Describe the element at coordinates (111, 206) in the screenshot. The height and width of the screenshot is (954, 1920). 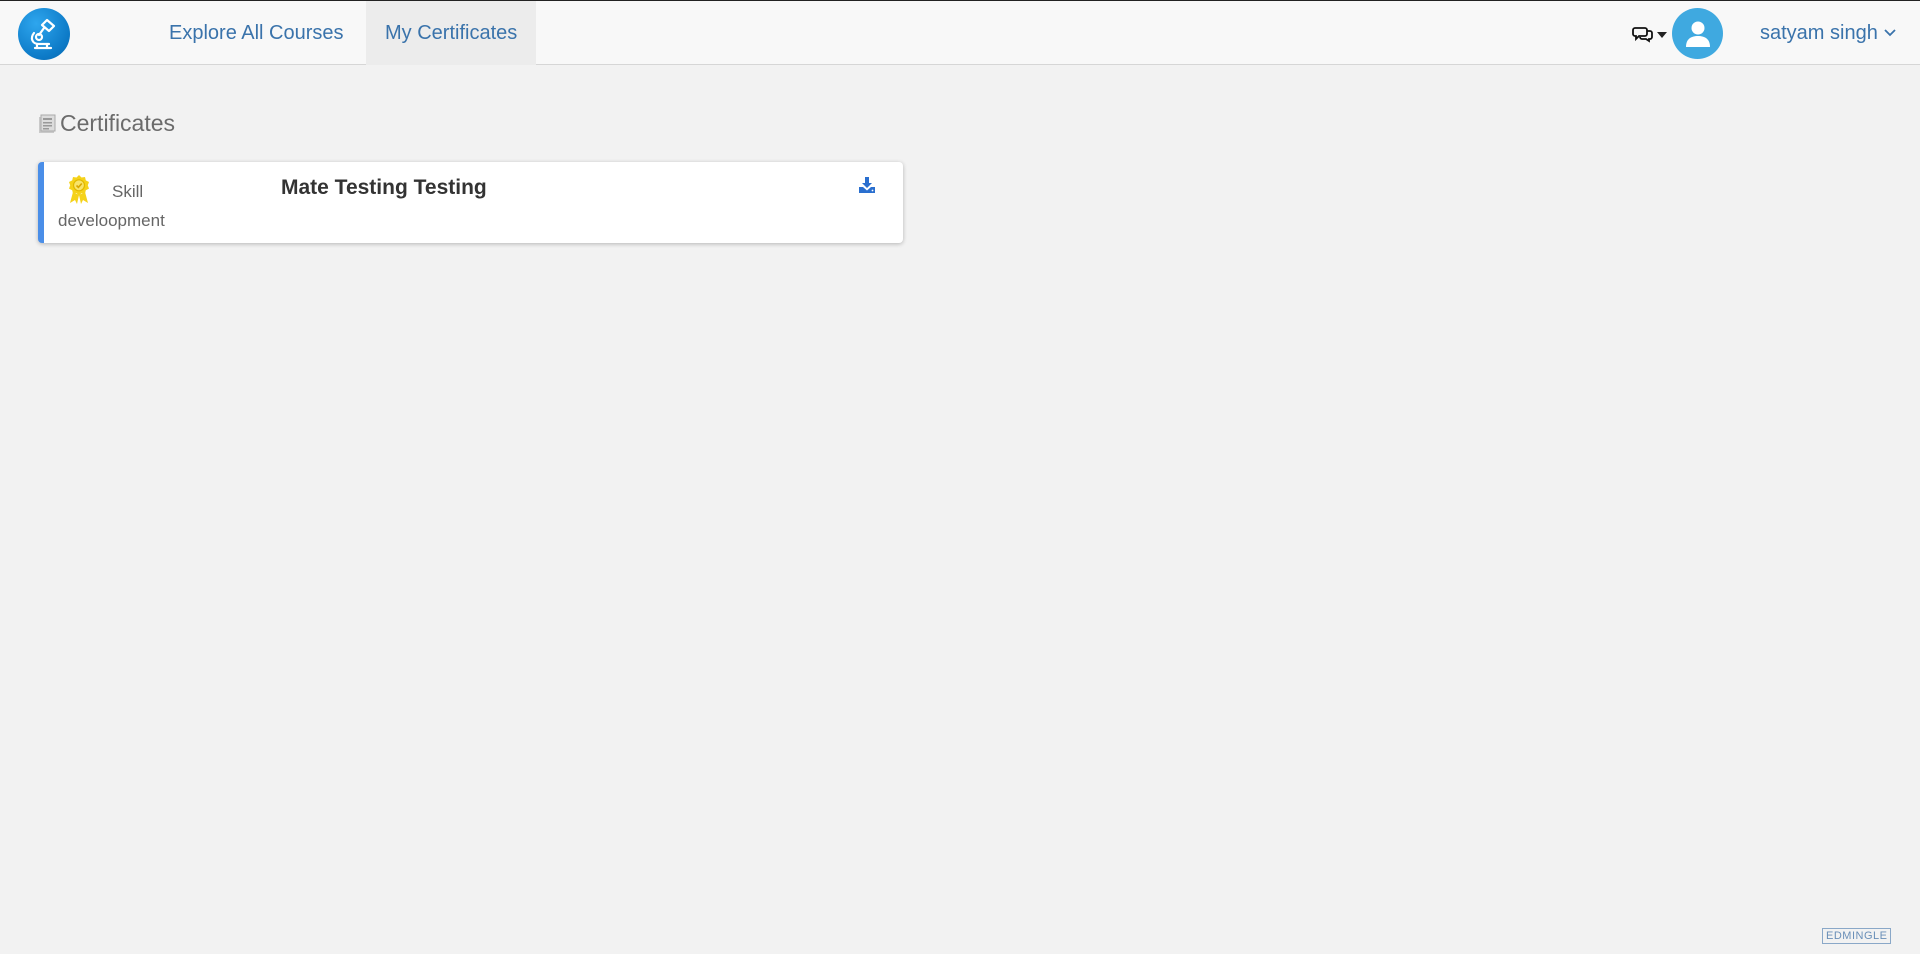
I see `certificate-category: Skill develoopment` at that location.